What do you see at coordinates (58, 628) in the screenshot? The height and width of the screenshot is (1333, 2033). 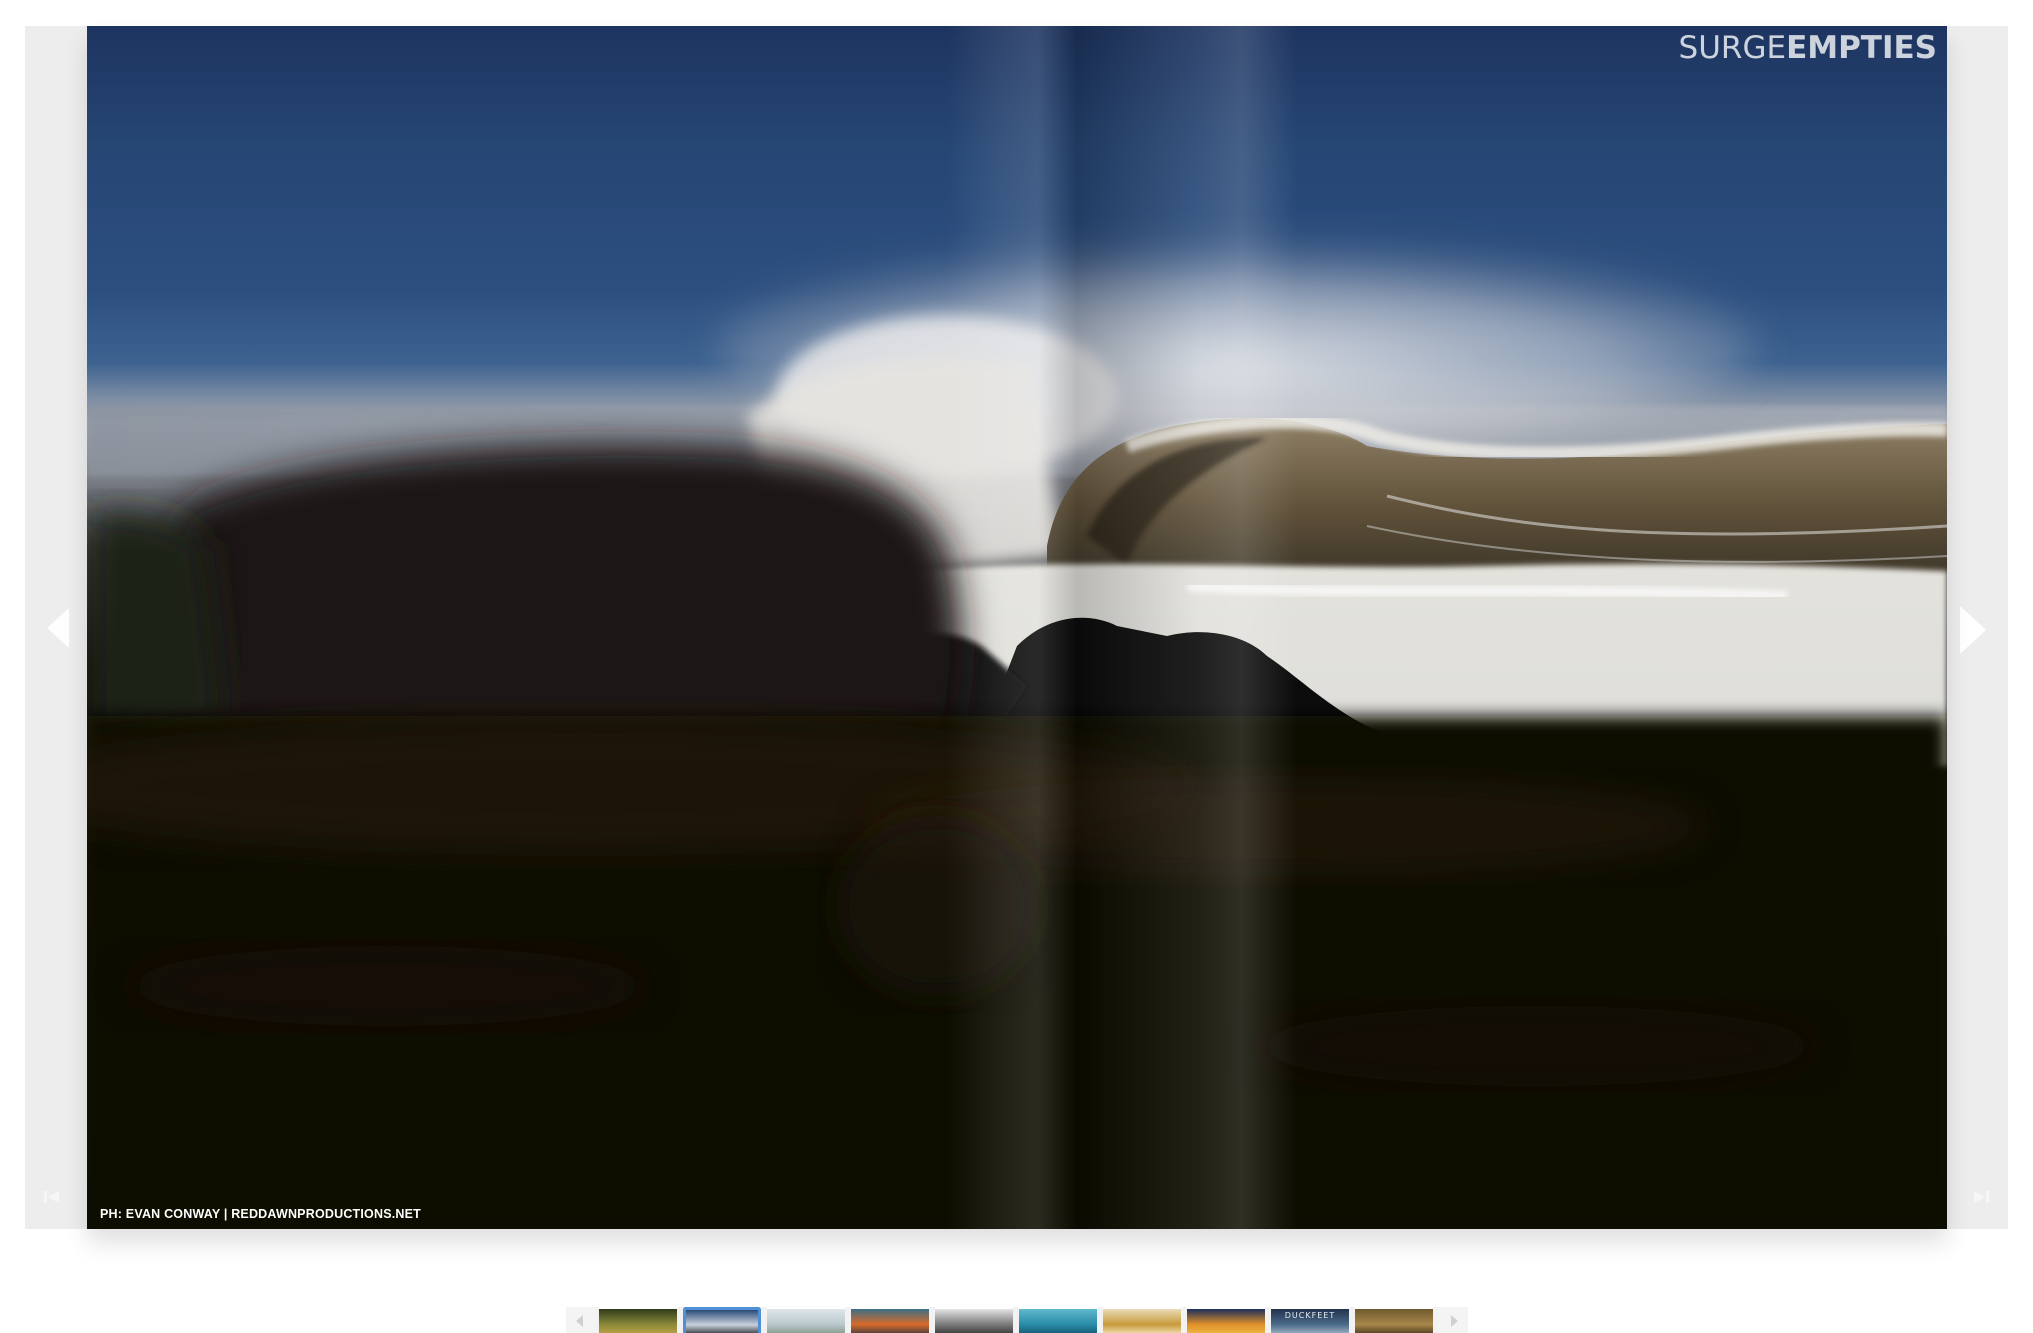 I see `previous-page-arrow-icon` at bounding box center [58, 628].